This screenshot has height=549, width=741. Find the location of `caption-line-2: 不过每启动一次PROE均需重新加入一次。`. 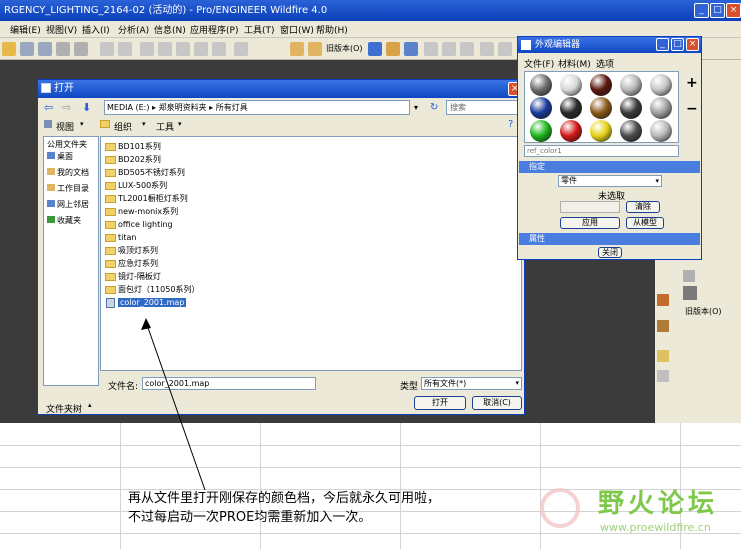

caption-line-2: 不过每启动一次PROE均需重新加入一次。 is located at coordinates (250, 517).